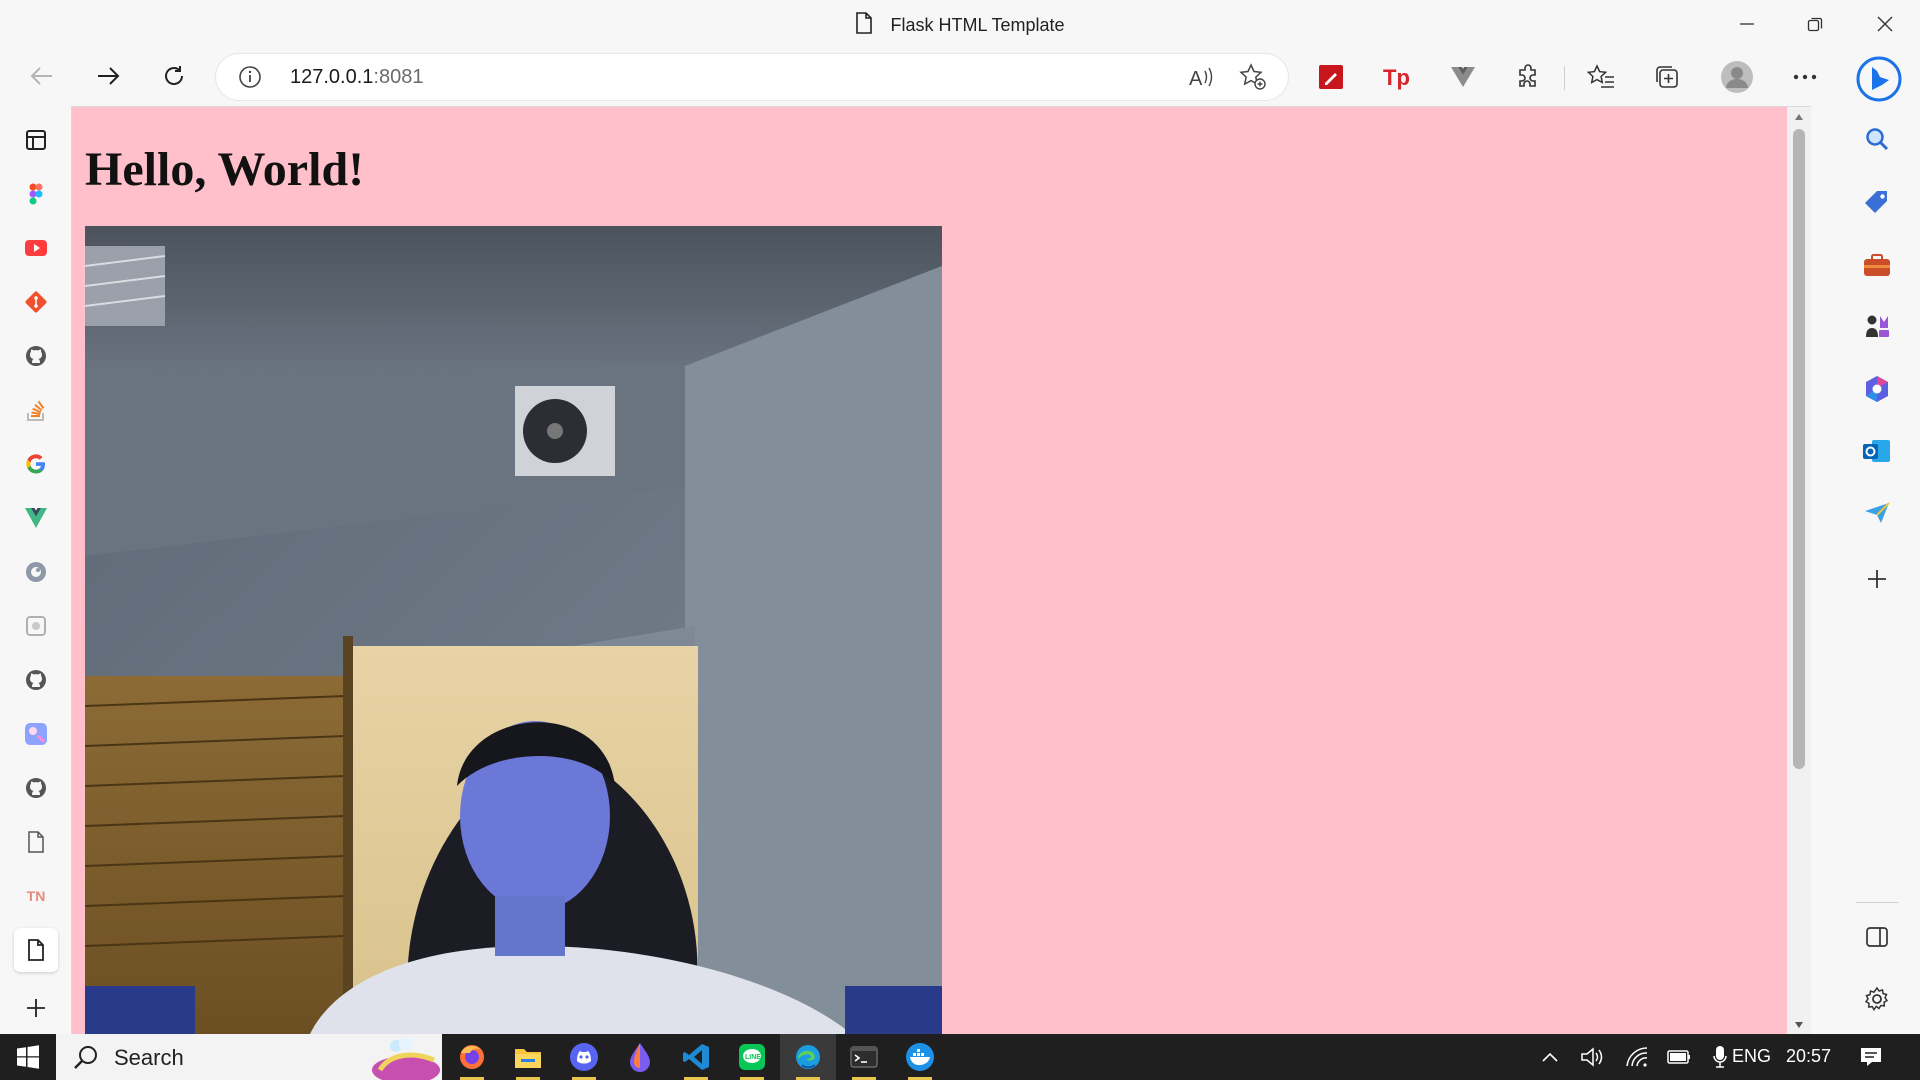 This screenshot has height=1080, width=1920. I want to click on collections-icon, so click(1667, 77).